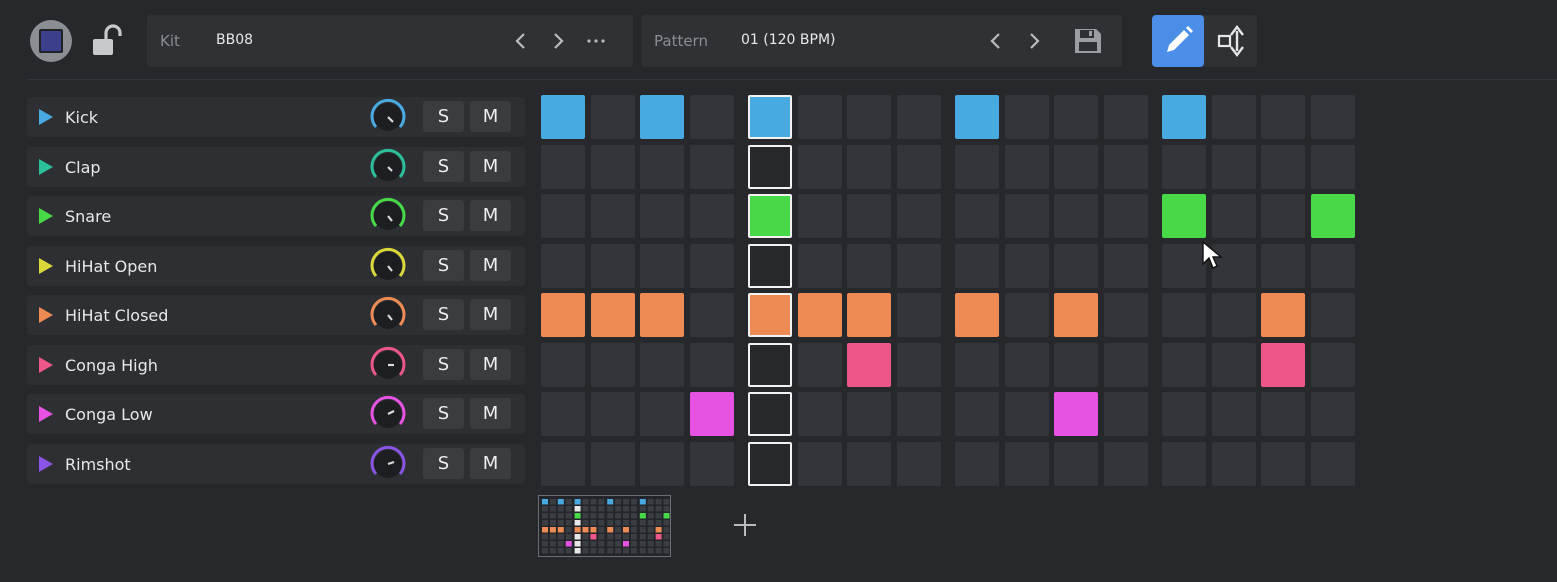 Image resolution: width=1557 pixels, height=582 pixels. I want to click on kit-selector: Kit BB08, so click(390, 41).